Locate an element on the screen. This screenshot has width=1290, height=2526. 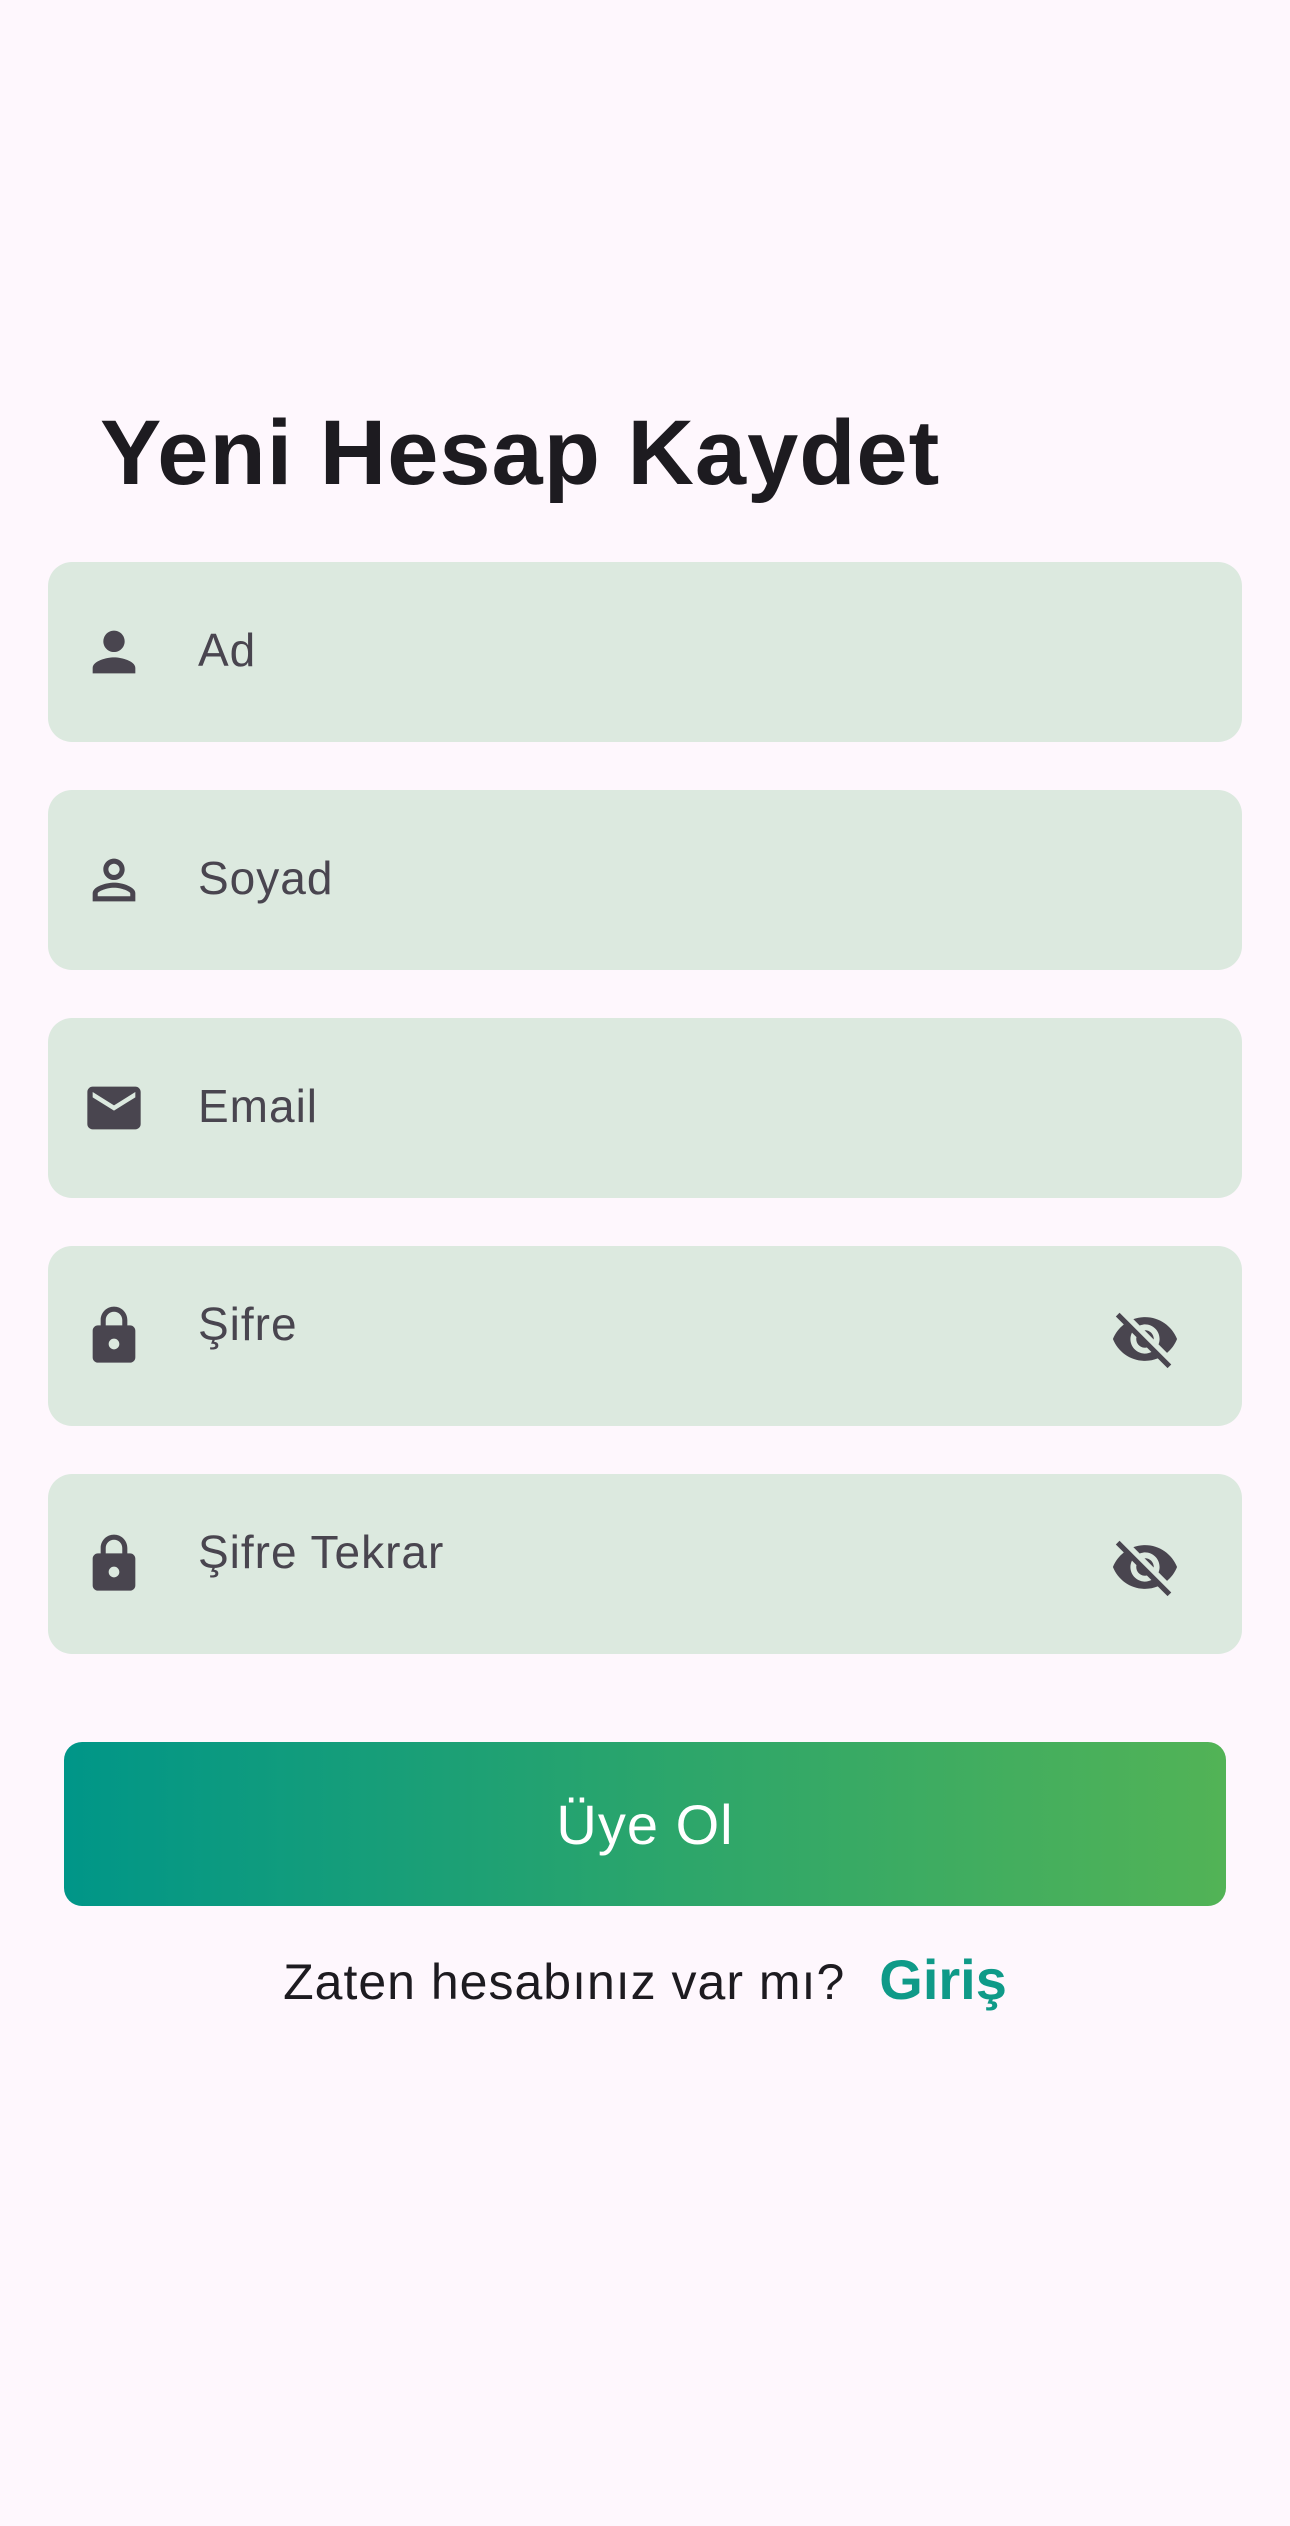
email-field is located at coordinates (645, 1108).